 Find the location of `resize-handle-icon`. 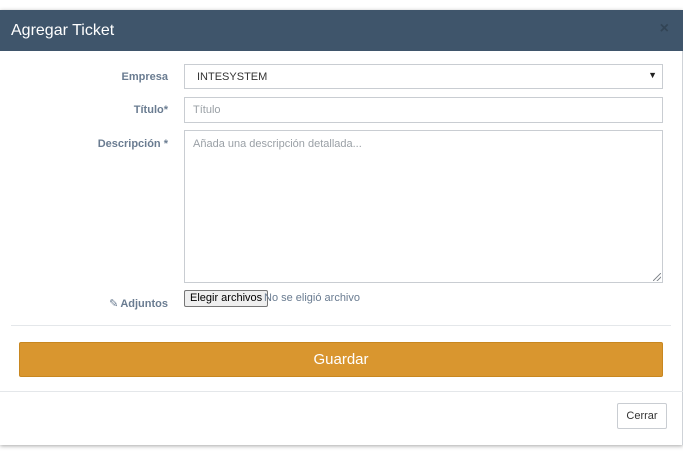

resize-handle-icon is located at coordinates (657, 277).